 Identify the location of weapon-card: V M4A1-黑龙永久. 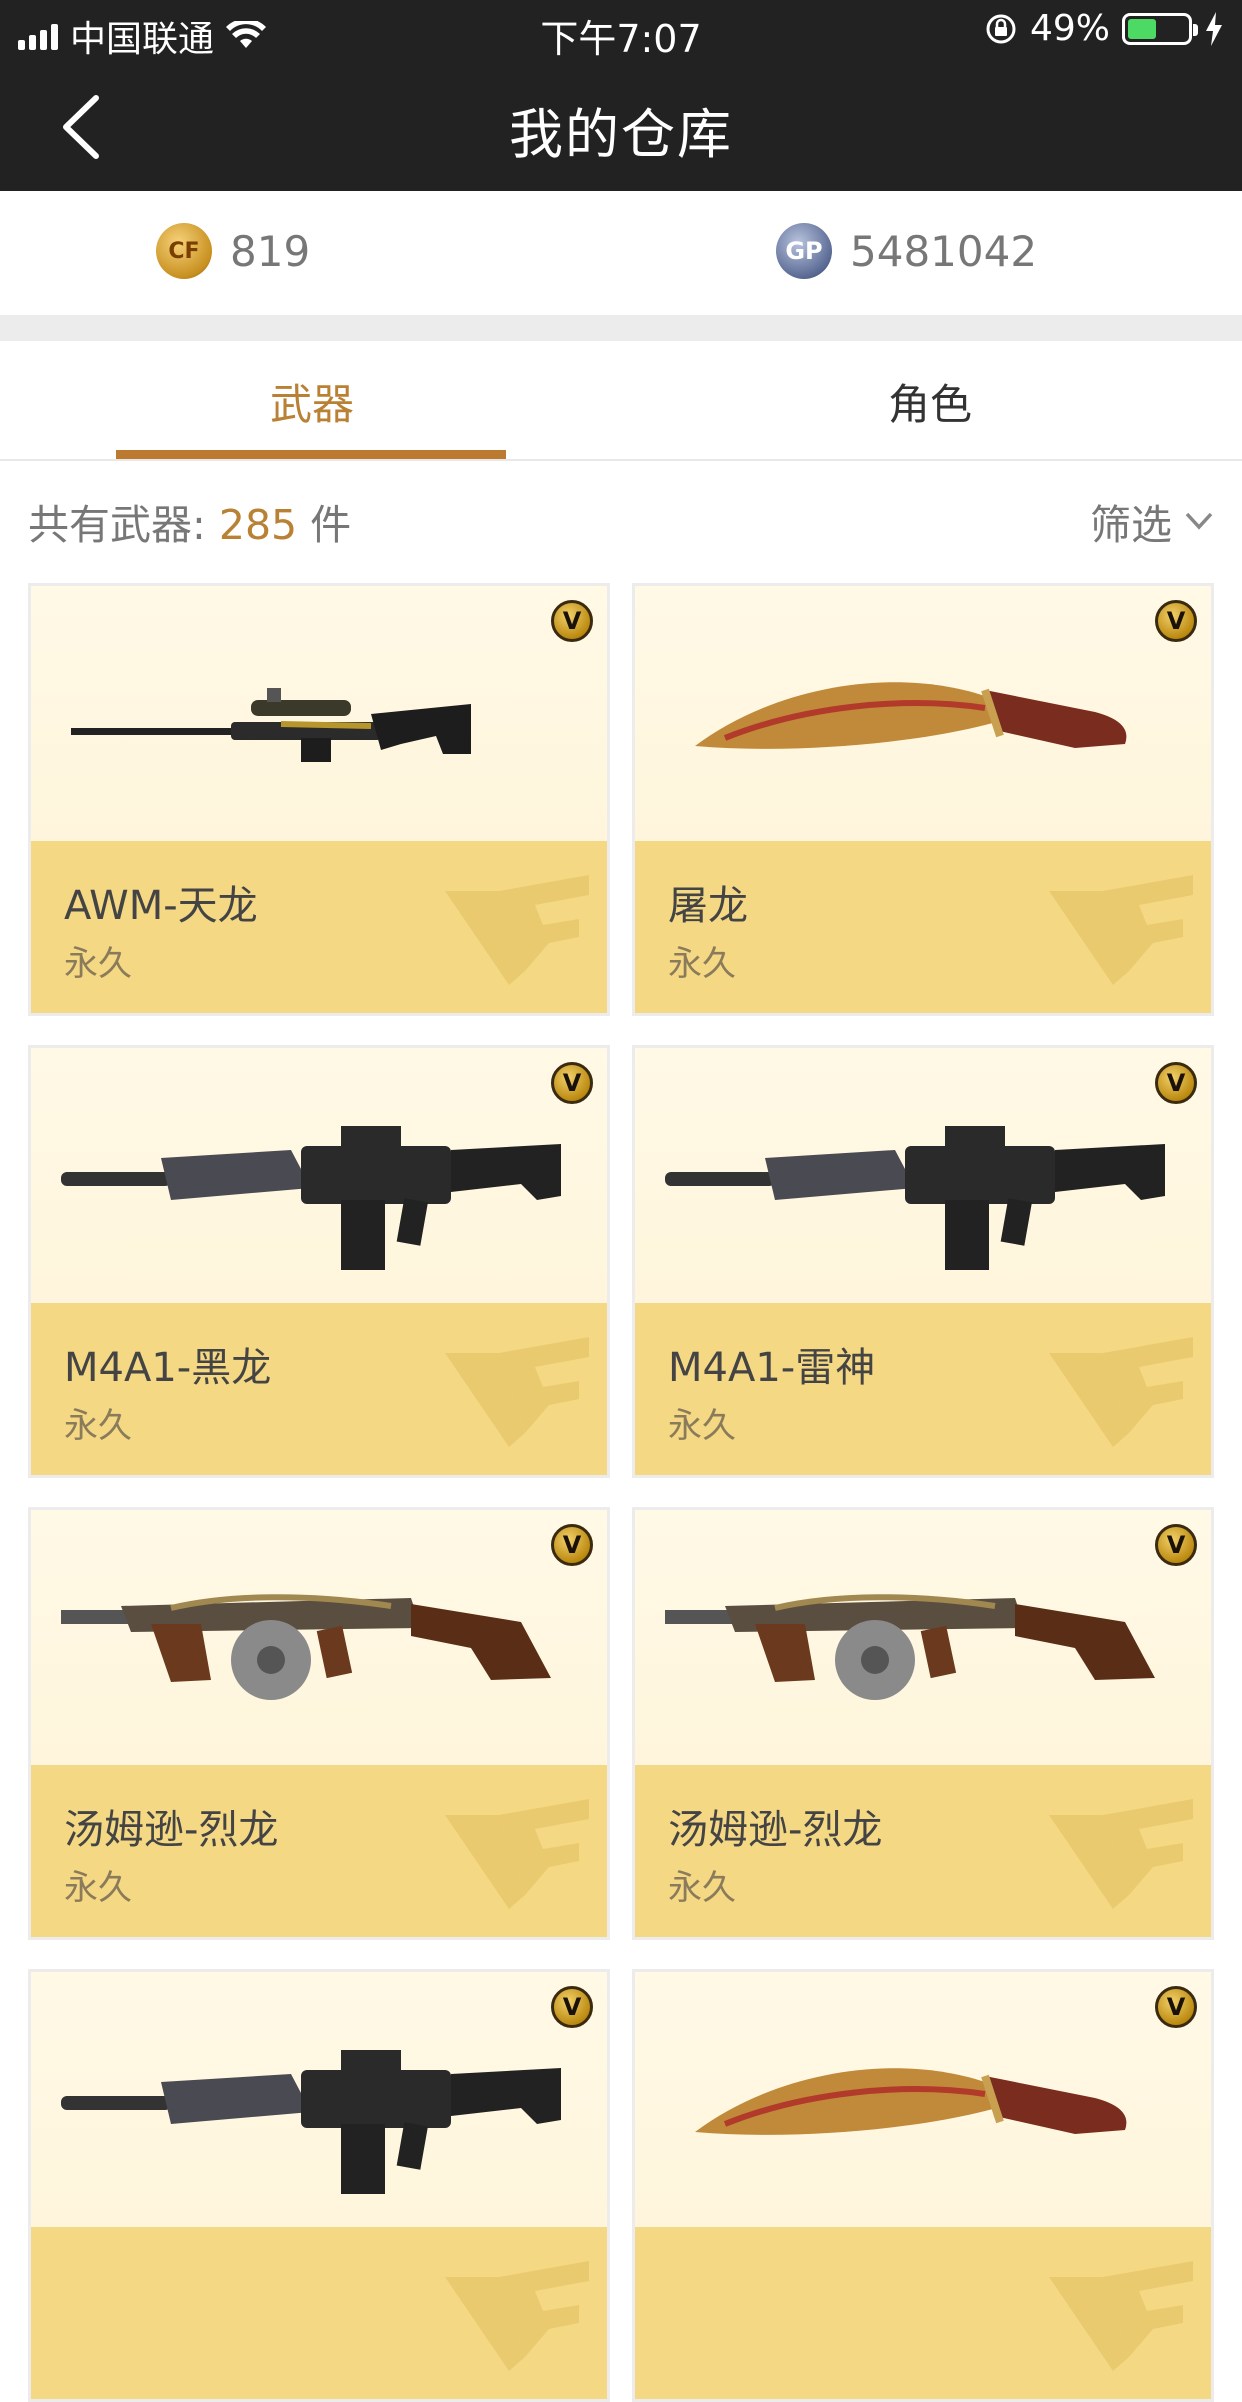
(319, 1261).